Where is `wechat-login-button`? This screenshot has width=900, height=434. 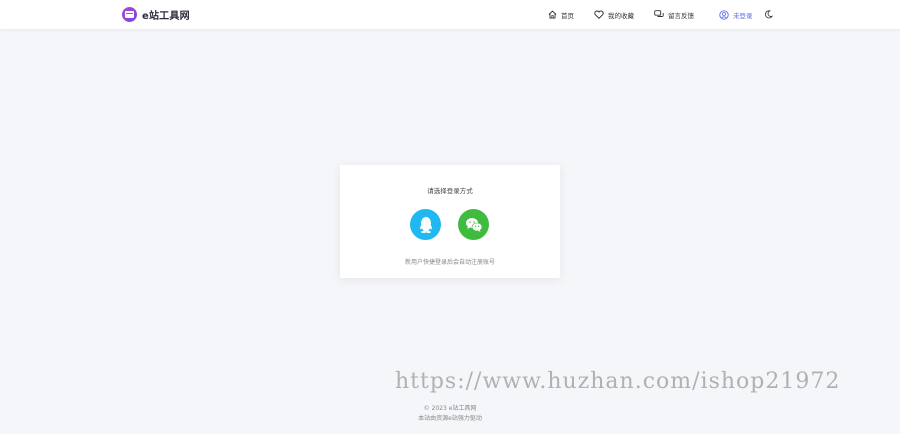
wechat-login-button is located at coordinates (473, 224).